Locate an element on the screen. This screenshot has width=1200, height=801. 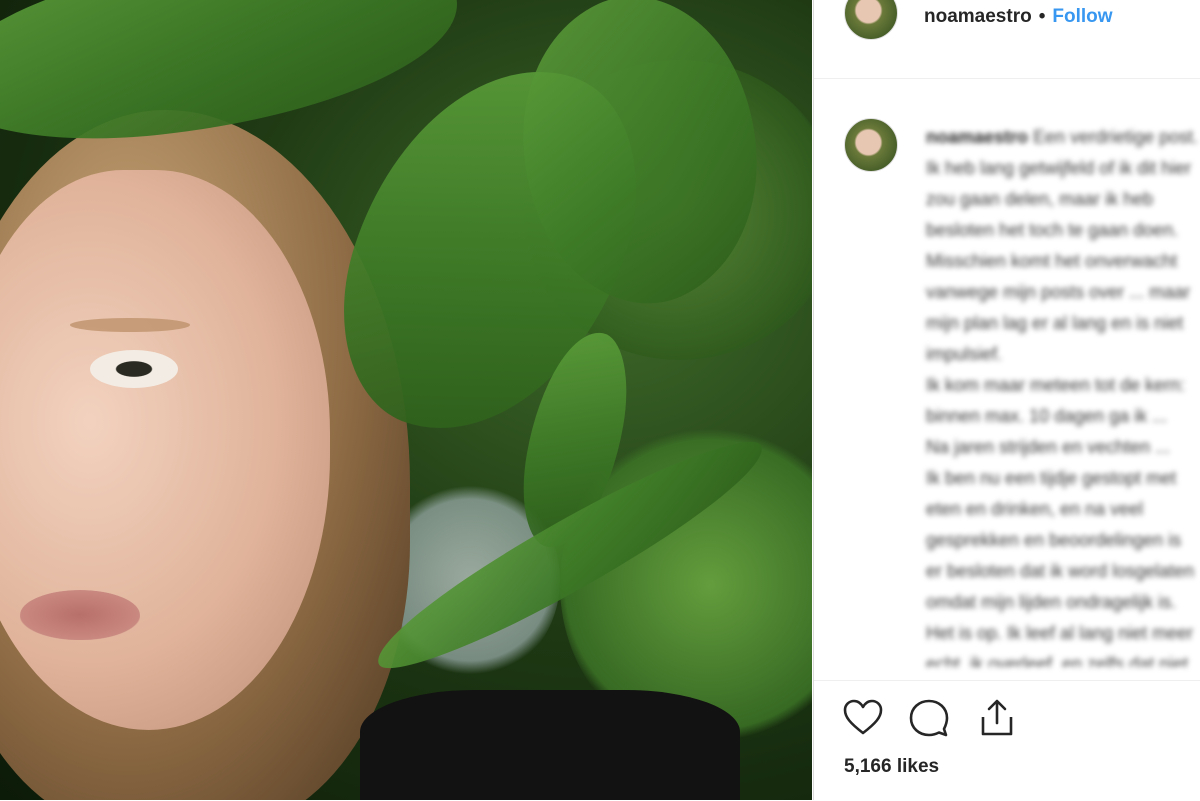
share-upload-icon is located at coordinates (997, 718).